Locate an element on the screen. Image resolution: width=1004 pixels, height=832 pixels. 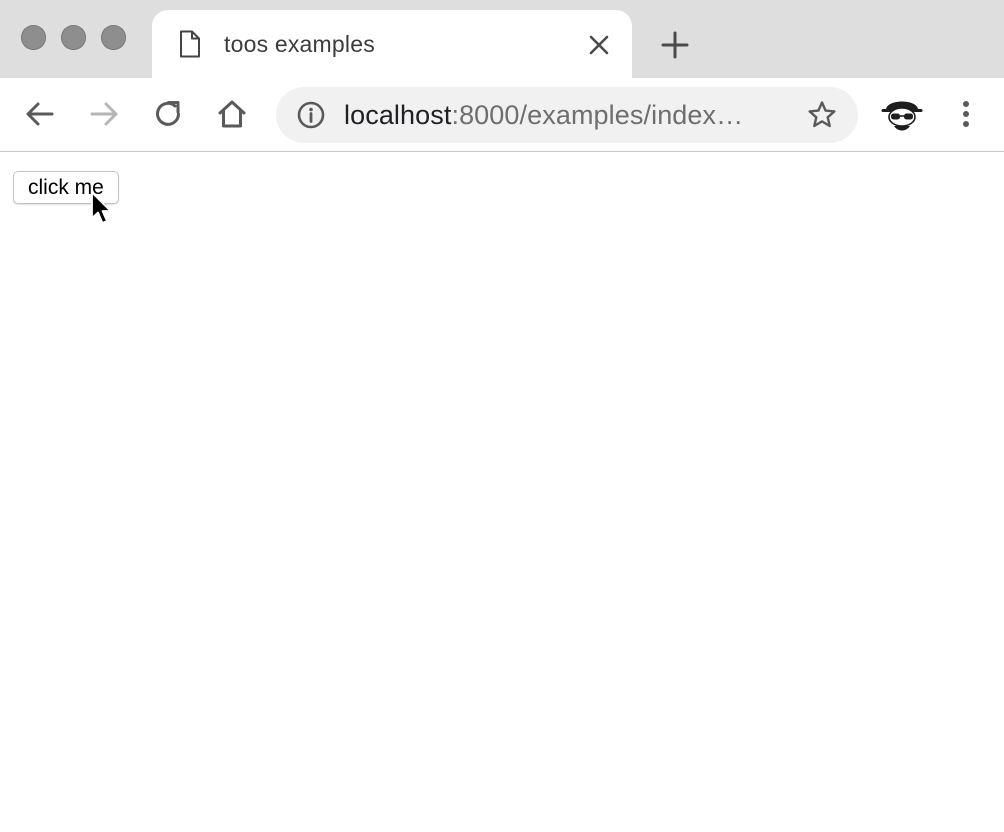
tab-strip: toos examples is located at coordinates (502, 39).